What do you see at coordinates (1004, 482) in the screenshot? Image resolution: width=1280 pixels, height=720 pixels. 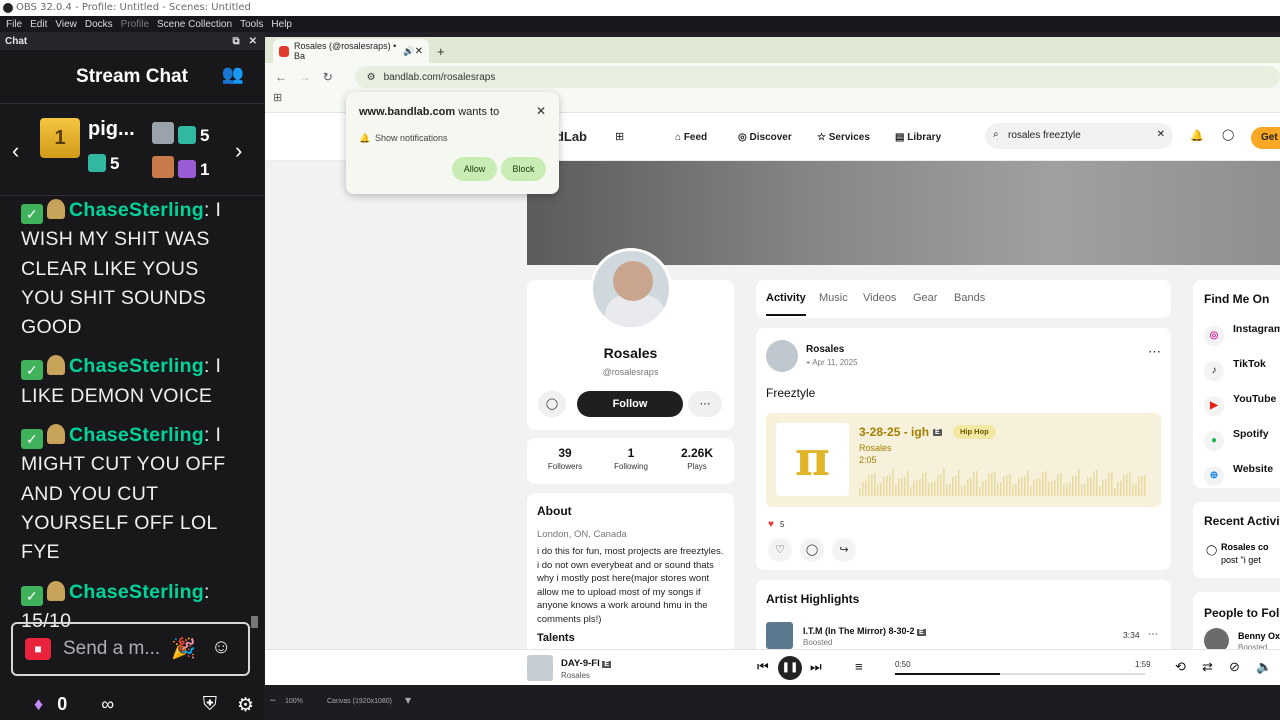 I see `waveform` at bounding box center [1004, 482].